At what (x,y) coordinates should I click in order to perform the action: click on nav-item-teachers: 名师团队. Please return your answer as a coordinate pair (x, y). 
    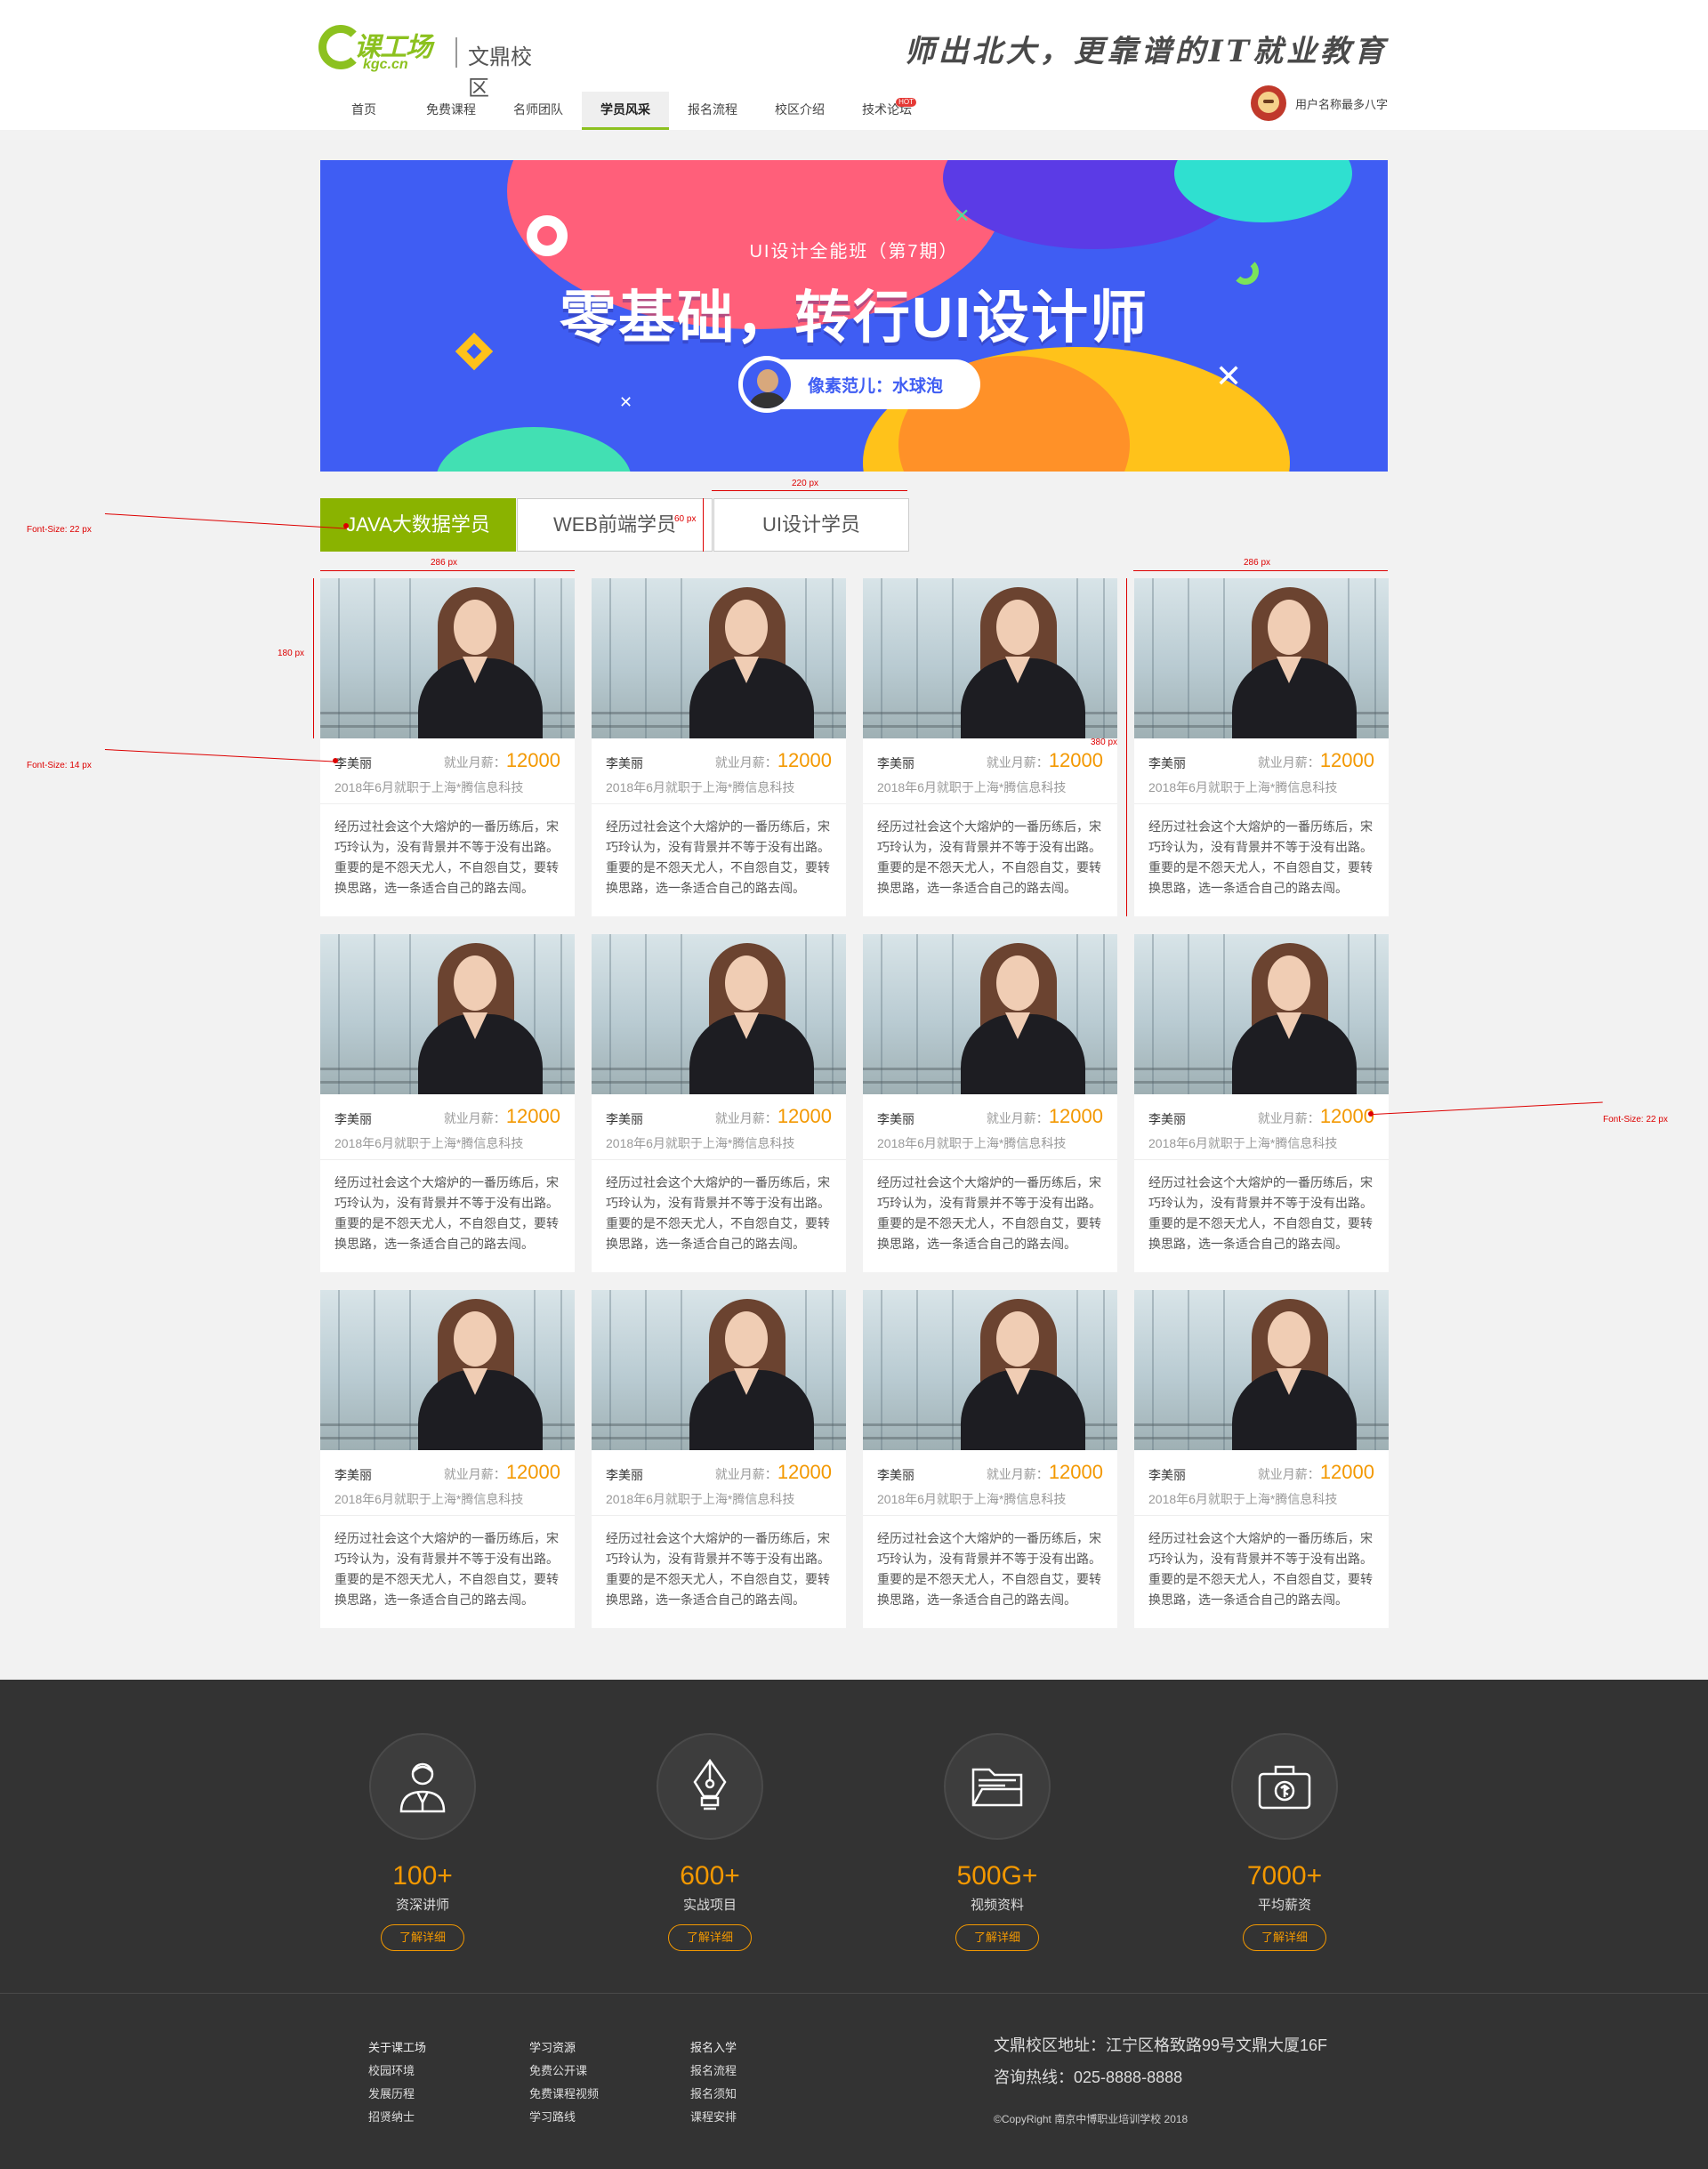
    Looking at the image, I should click on (538, 111).